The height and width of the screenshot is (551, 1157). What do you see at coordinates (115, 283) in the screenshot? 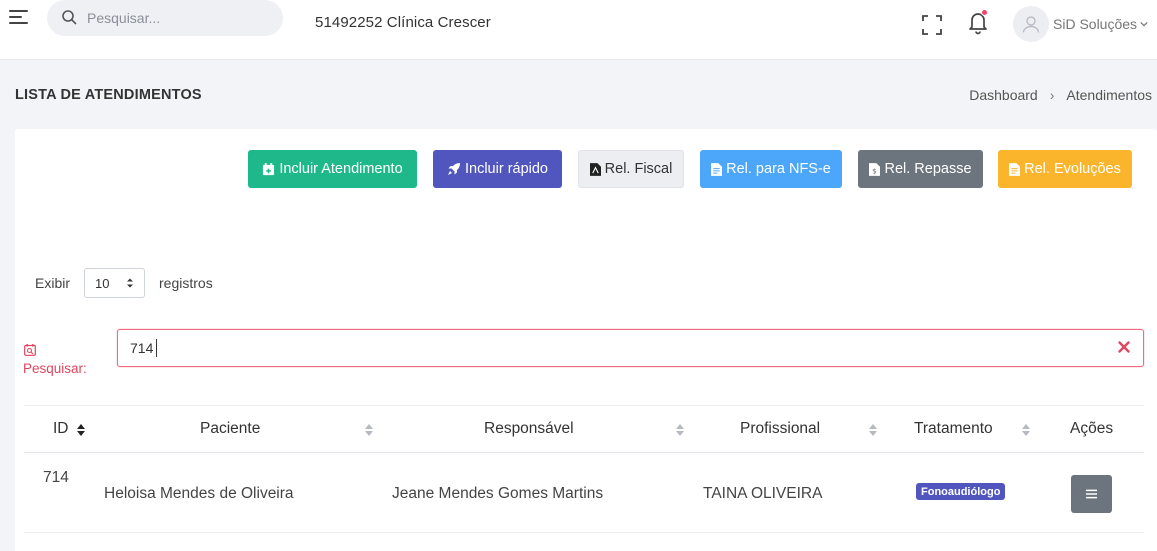
I see `page-size-select: 10` at bounding box center [115, 283].